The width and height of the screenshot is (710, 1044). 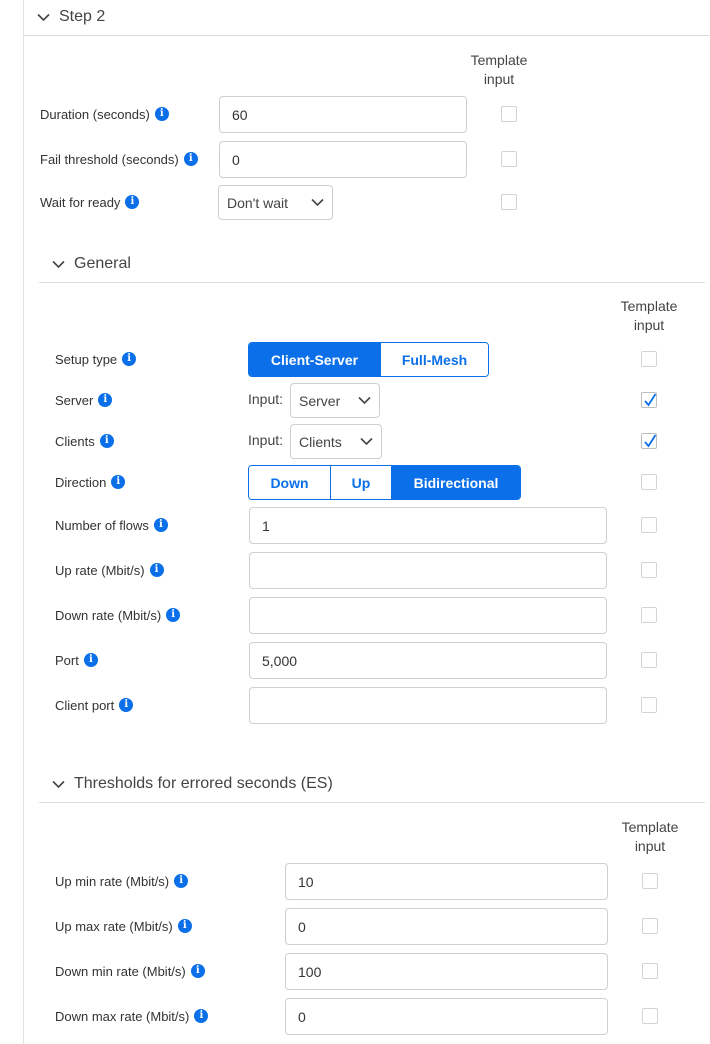 What do you see at coordinates (100, 570) in the screenshot?
I see `up-rate-label-text: Up rate (Mbit/s)` at bounding box center [100, 570].